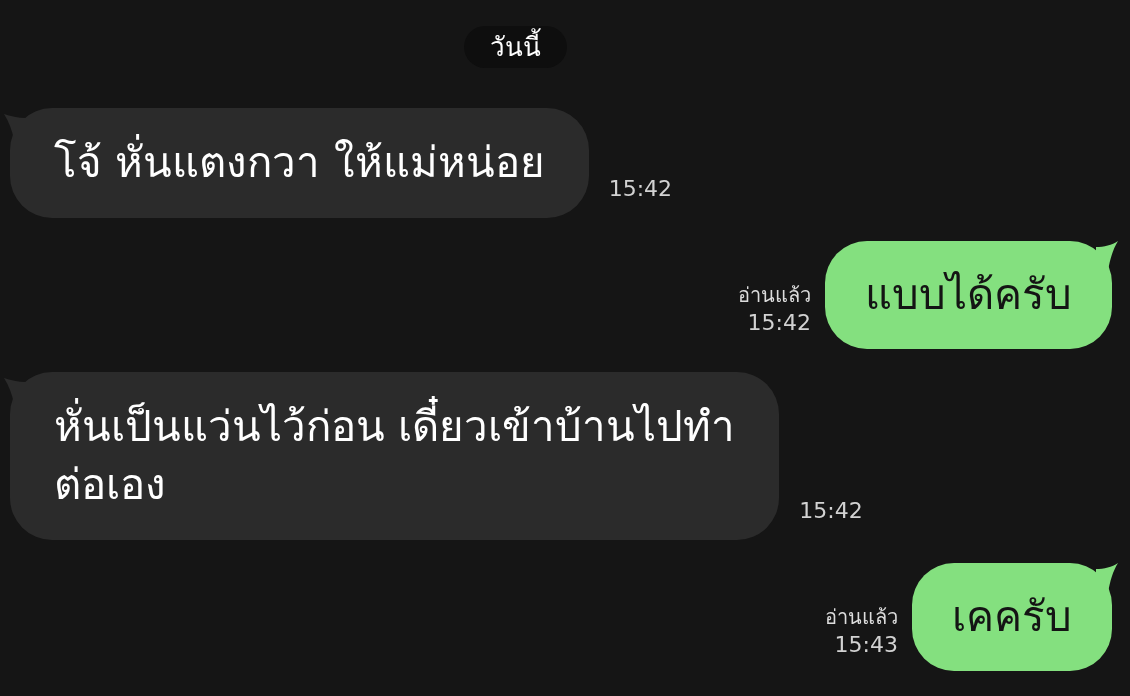  Describe the element at coordinates (515, 47) in the screenshot. I see `date-label: วันนี้` at that location.